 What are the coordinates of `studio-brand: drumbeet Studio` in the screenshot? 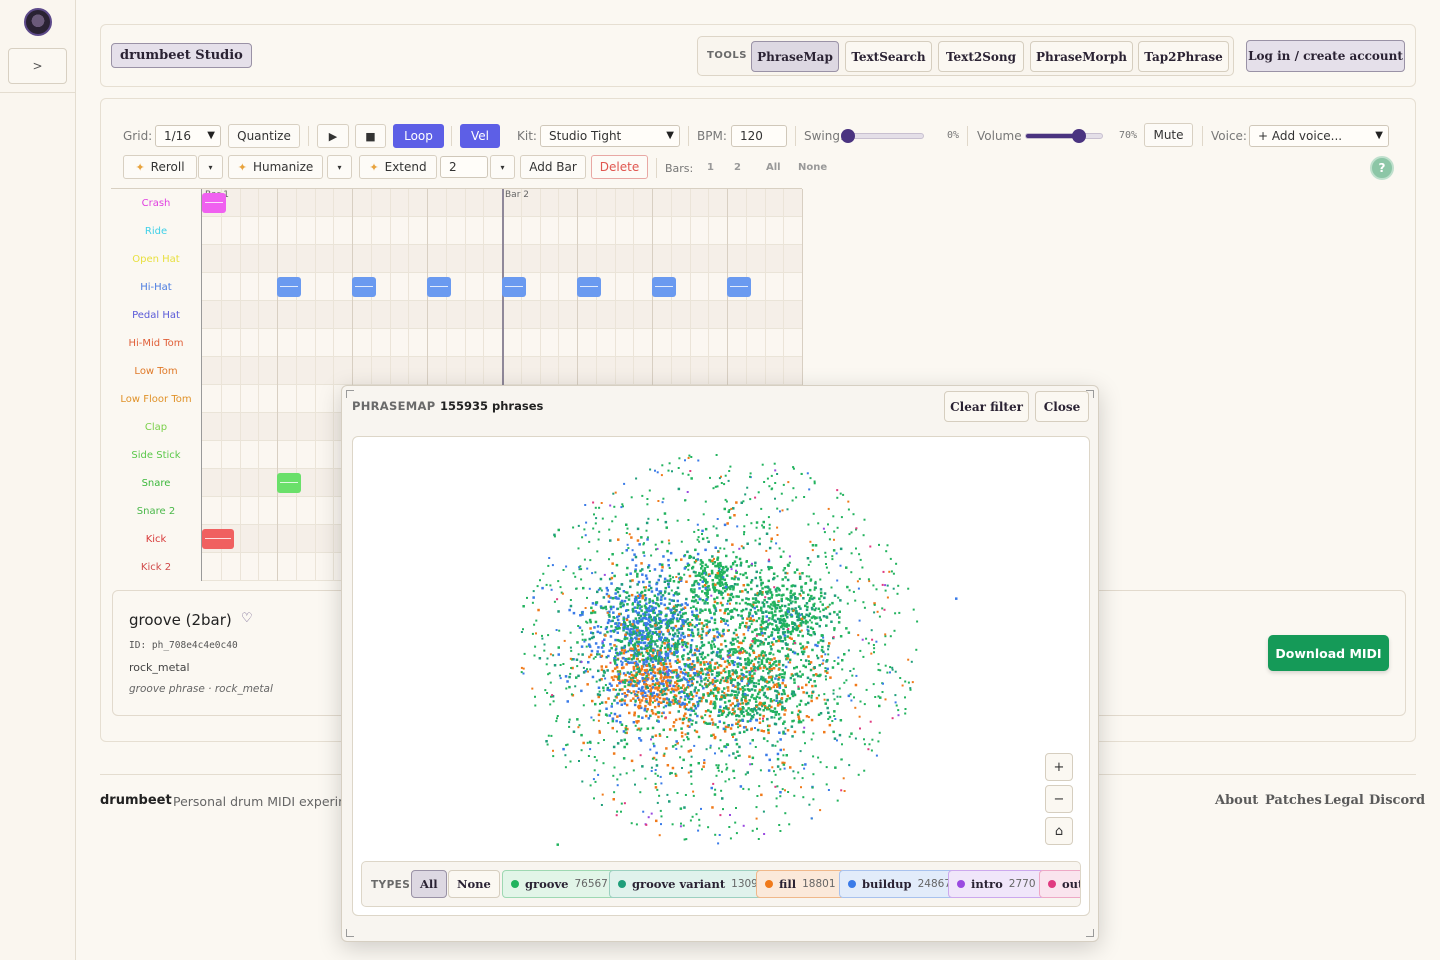 It's located at (181, 55).